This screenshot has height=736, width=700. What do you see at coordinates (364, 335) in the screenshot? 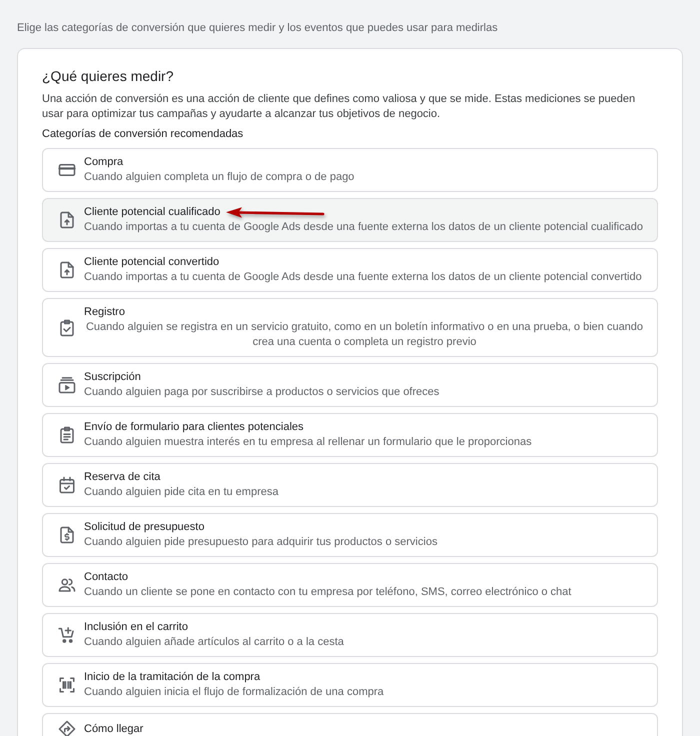
I see `option-description: Cuando alguien se registra en un servicio gratuito, como en un boletín informativo o en una prueba, o bien cuando crea una cuenta o completa un registro previo` at bounding box center [364, 335].